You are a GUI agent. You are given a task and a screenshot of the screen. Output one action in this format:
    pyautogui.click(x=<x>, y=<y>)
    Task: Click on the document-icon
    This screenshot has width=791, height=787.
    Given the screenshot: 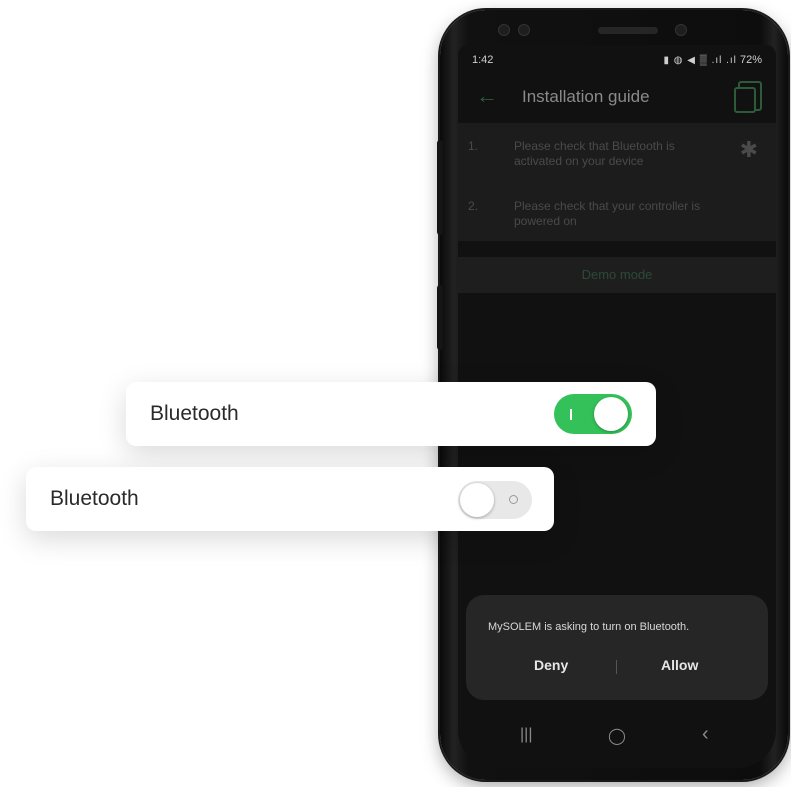 What is the action you would take?
    pyautogui.click(x=748, y=97)
    